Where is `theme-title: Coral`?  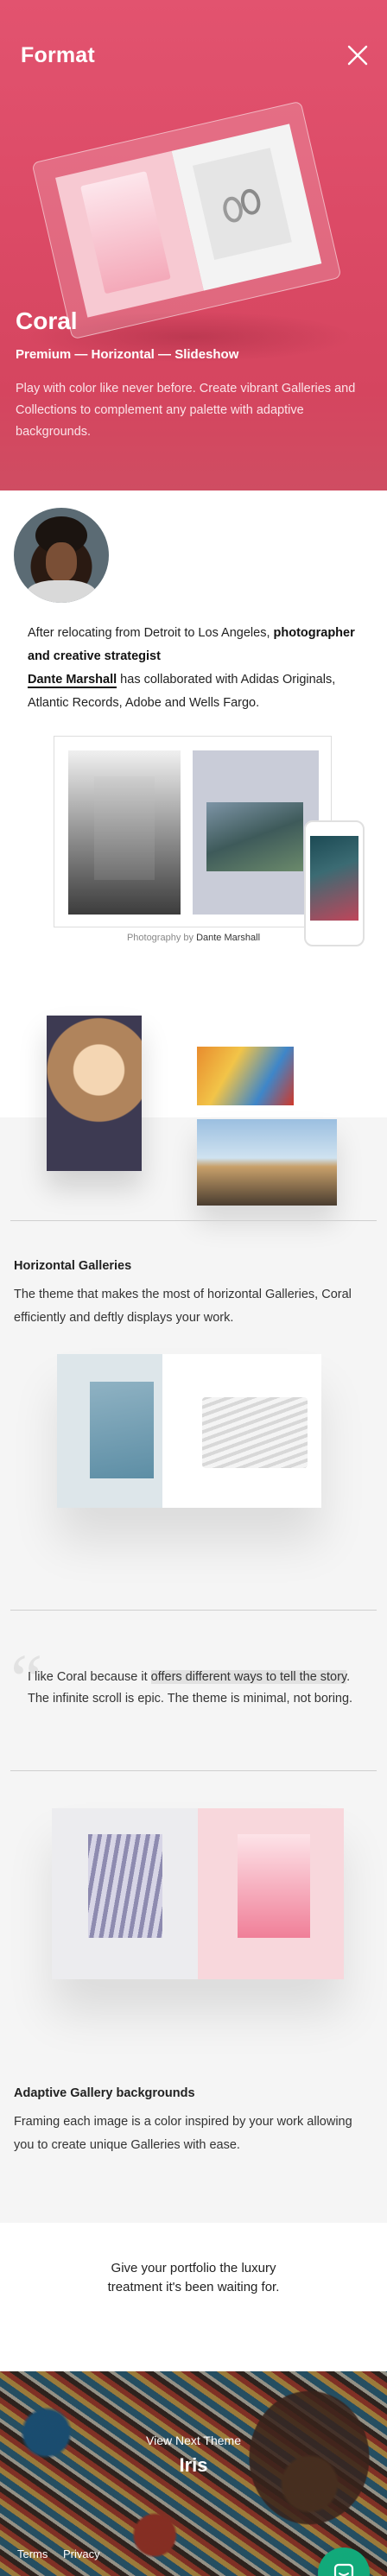 theme-title: Coral is located at coordinates (47, 320).